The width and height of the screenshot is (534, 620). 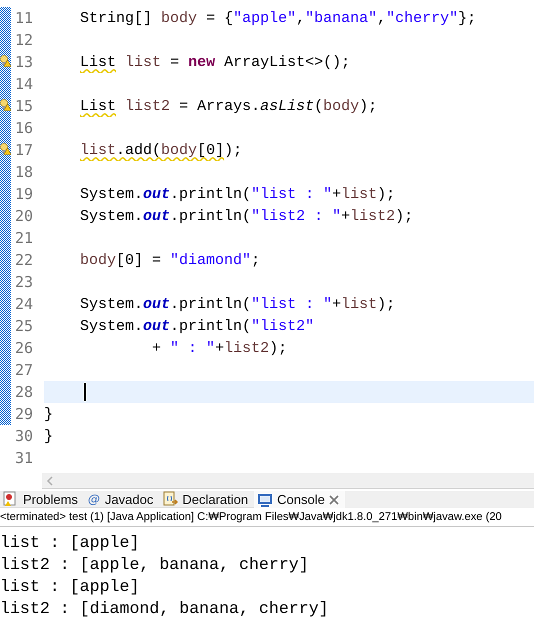 I want to click on horizontal-scrollbar, so click(x=288, y=481).